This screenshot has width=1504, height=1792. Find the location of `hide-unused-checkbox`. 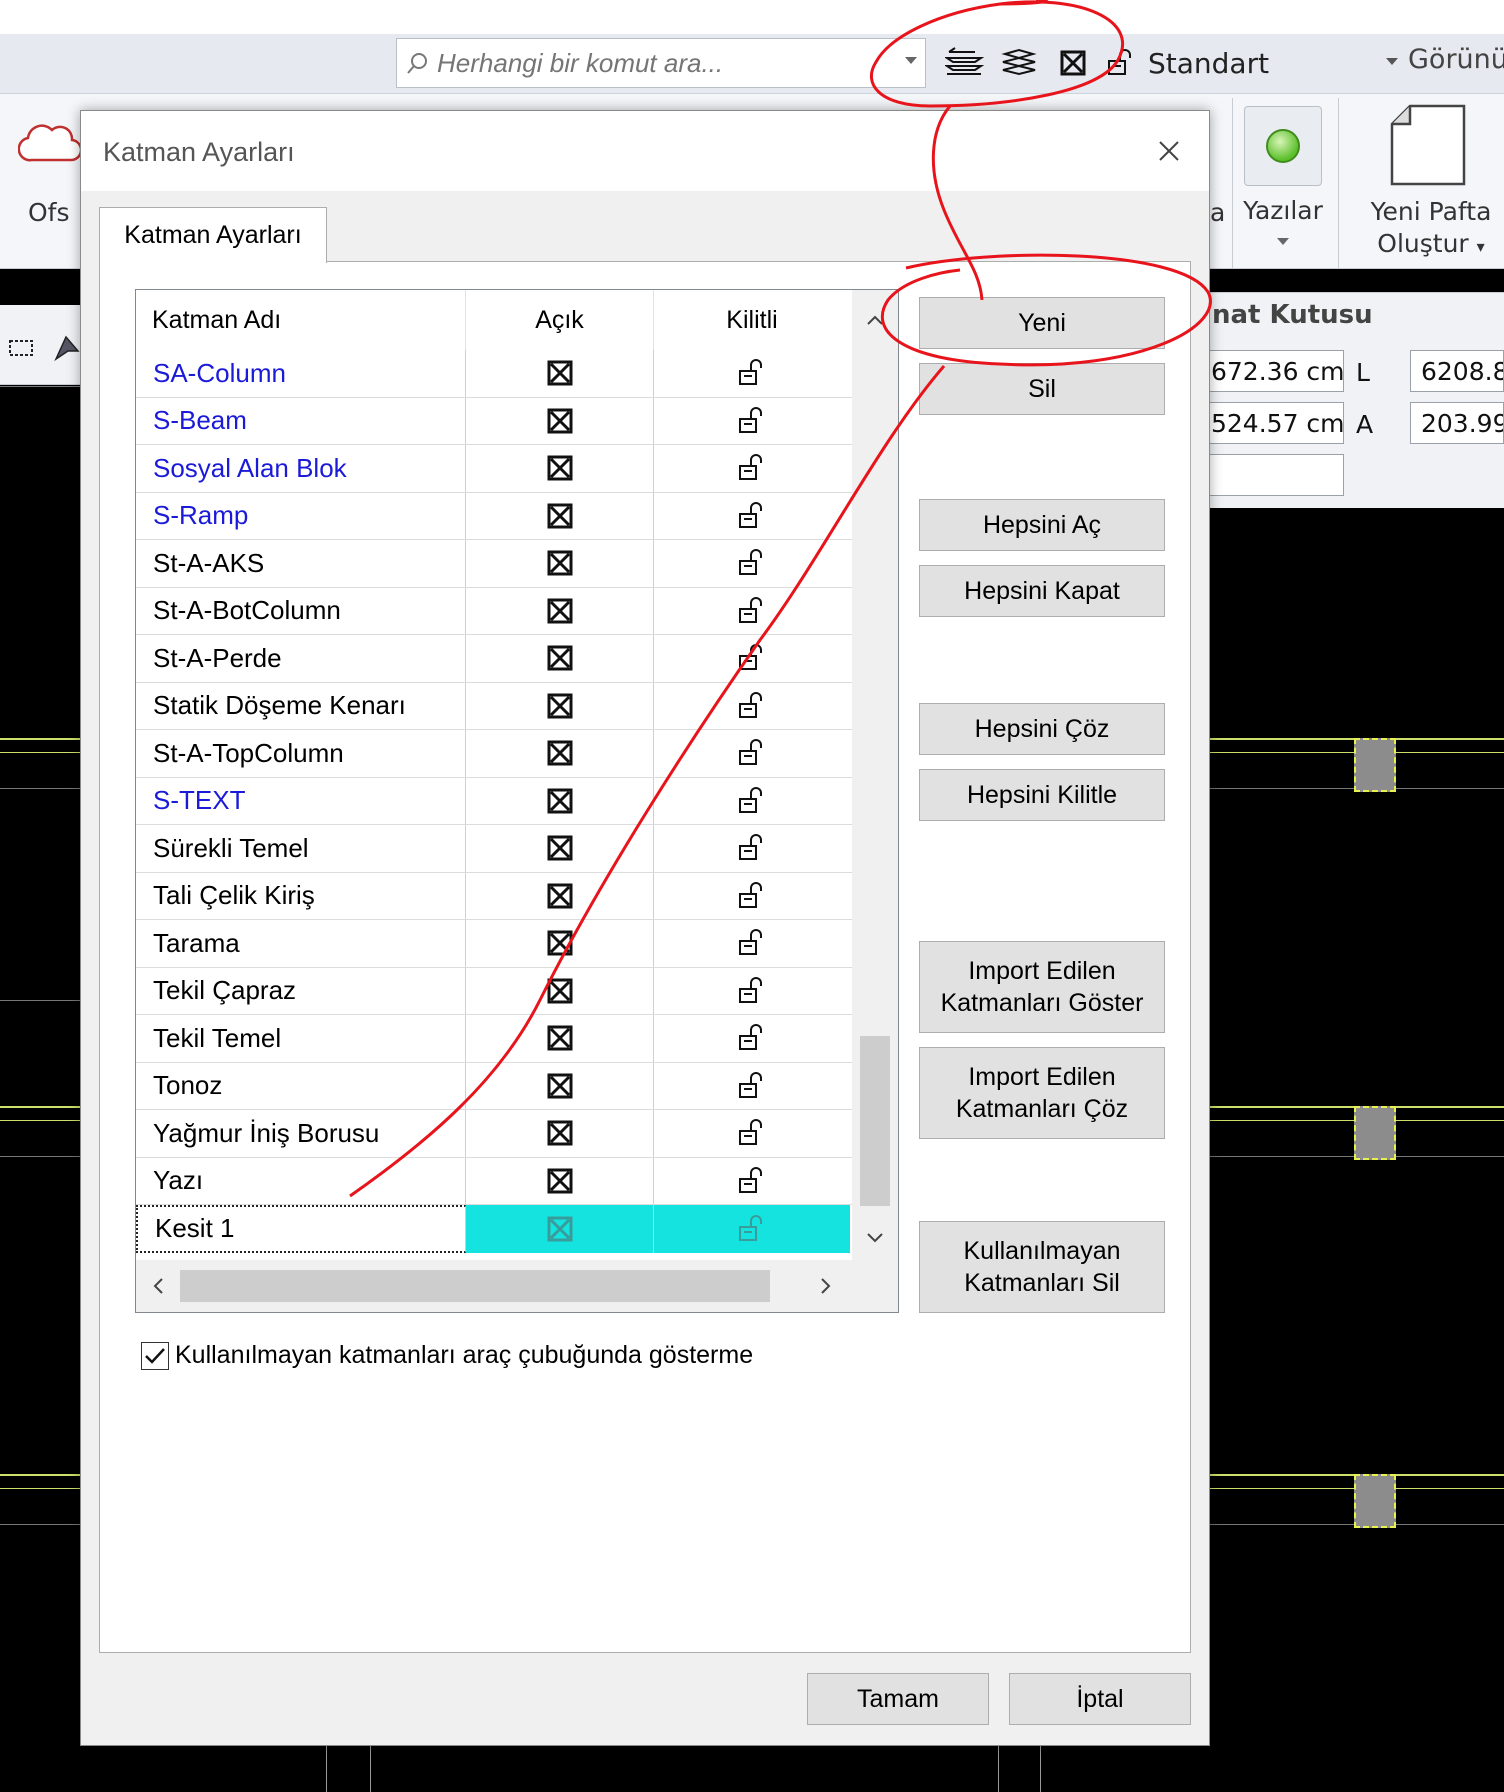

hide-unused-checkbox is located at coordinates (155, 1355).